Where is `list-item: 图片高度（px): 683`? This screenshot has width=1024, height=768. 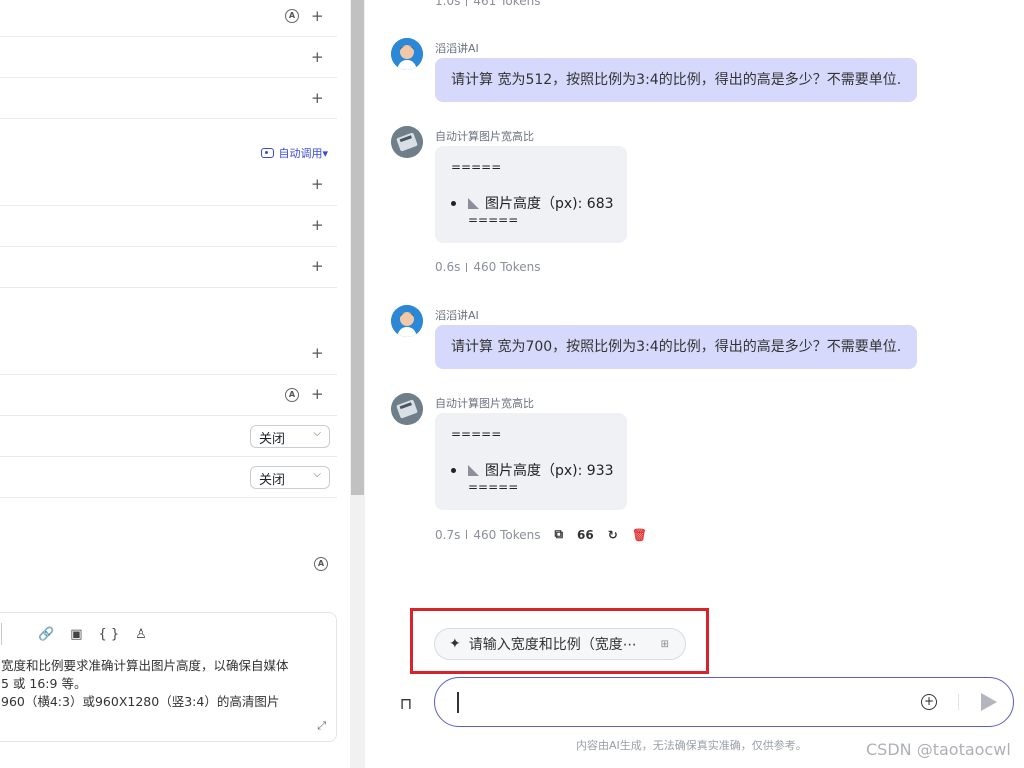
list-item: 图片高度（px): 683 is located at coordinates (532, 203).